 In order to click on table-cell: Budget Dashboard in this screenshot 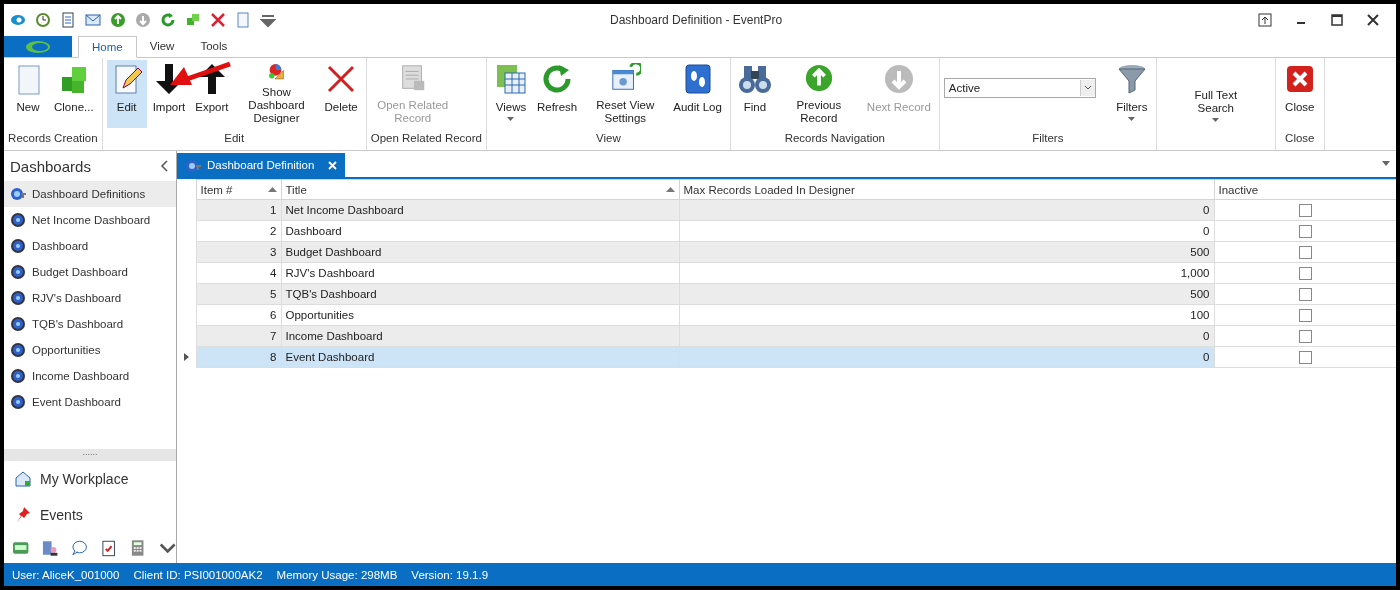, I will do `click(480, 252)`.